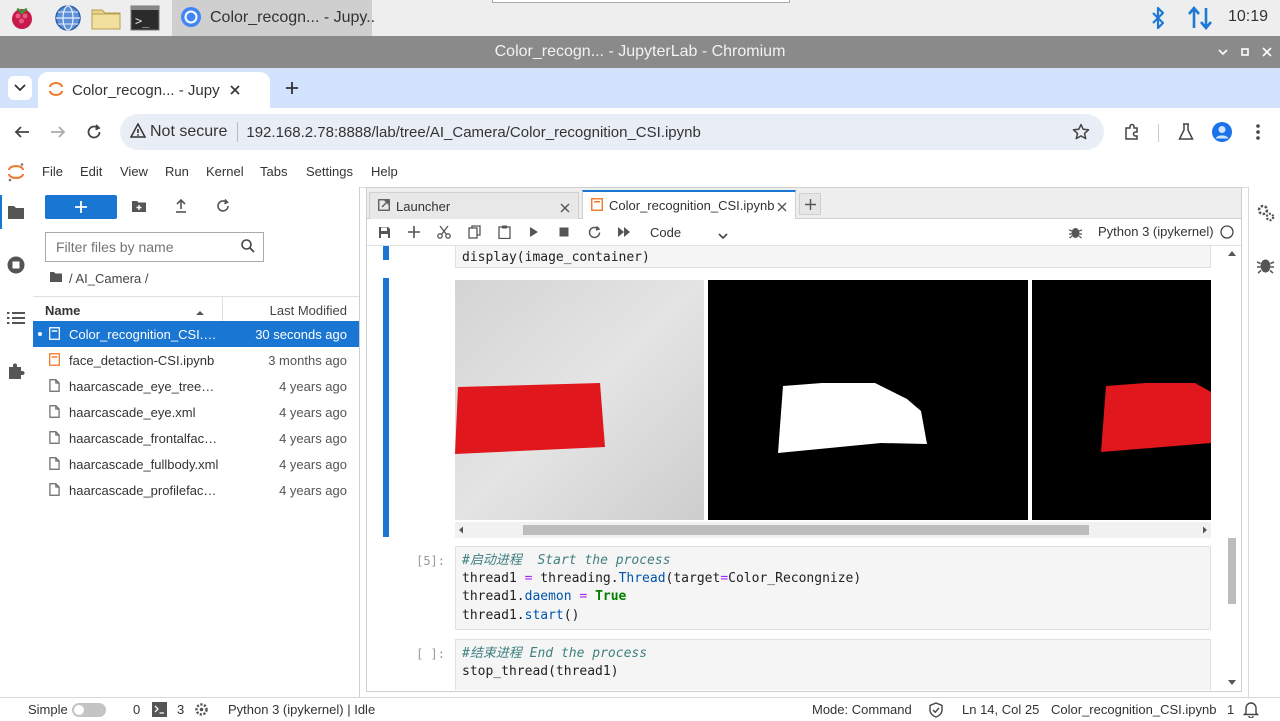 This screenshot has height=721, width=1280. What do you see at coordinates (534, 232) in the screenshot?
I see `run-cell-play-icon` at bounding box center [534, 232].